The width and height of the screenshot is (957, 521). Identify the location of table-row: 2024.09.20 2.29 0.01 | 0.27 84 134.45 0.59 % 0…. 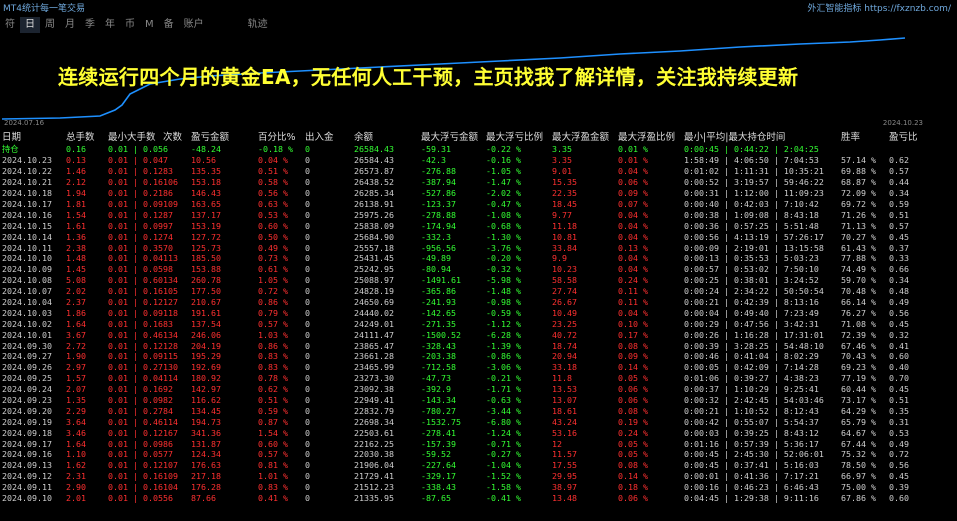
(464, 410).